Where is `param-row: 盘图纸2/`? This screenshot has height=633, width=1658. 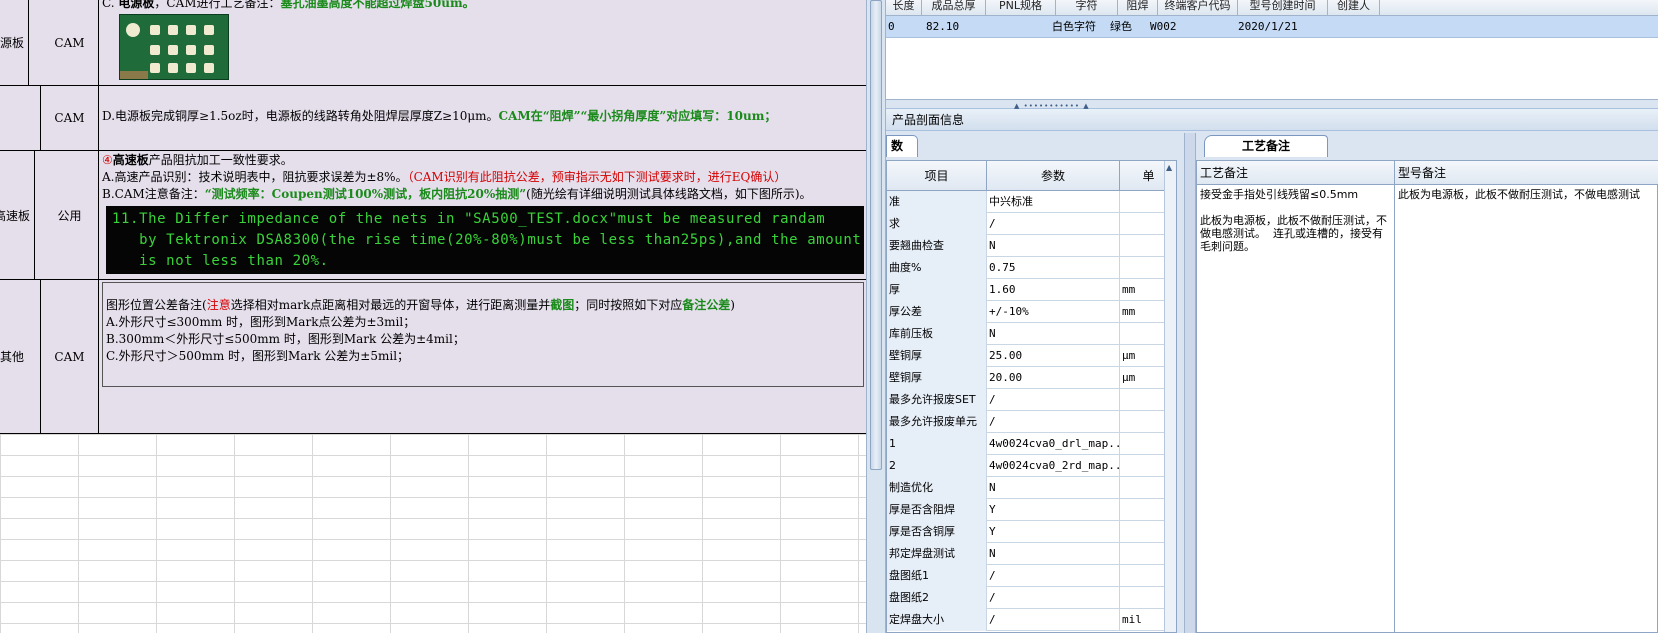 param-row: 盘图纸2/ is located at coordinates (1031, 598).